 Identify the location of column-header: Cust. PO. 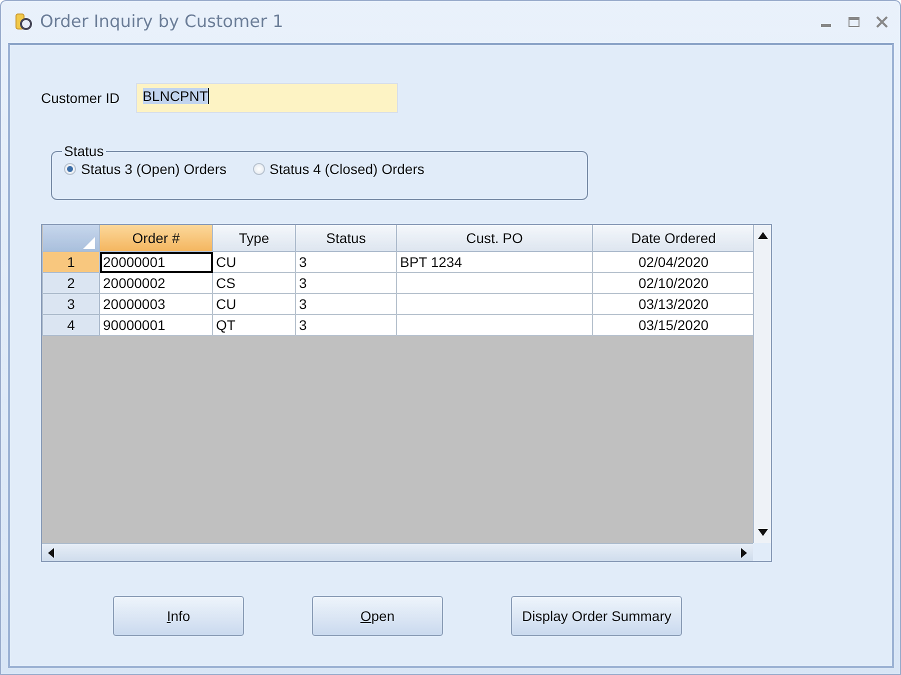
(494, 238).